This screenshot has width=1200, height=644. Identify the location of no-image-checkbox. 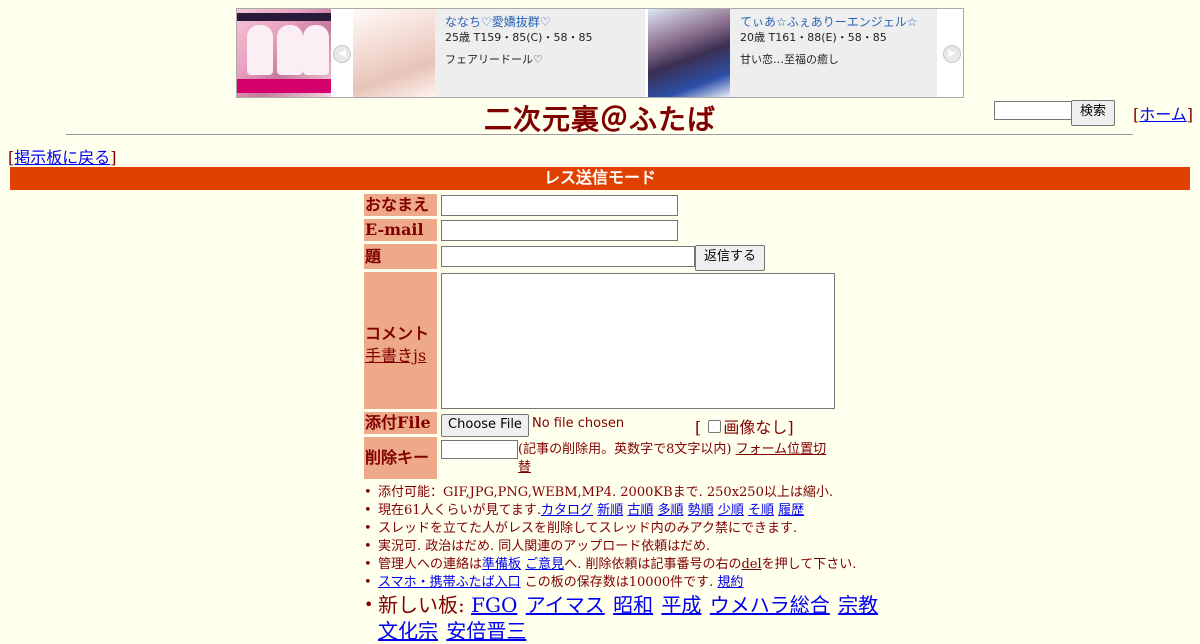
(715, 426).